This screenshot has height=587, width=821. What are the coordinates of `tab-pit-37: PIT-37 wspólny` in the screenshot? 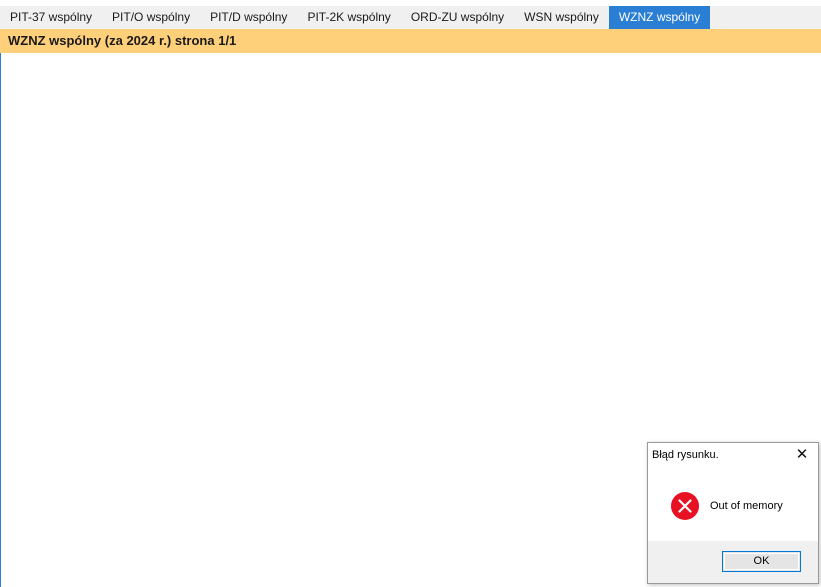 It's located at (51, 17).